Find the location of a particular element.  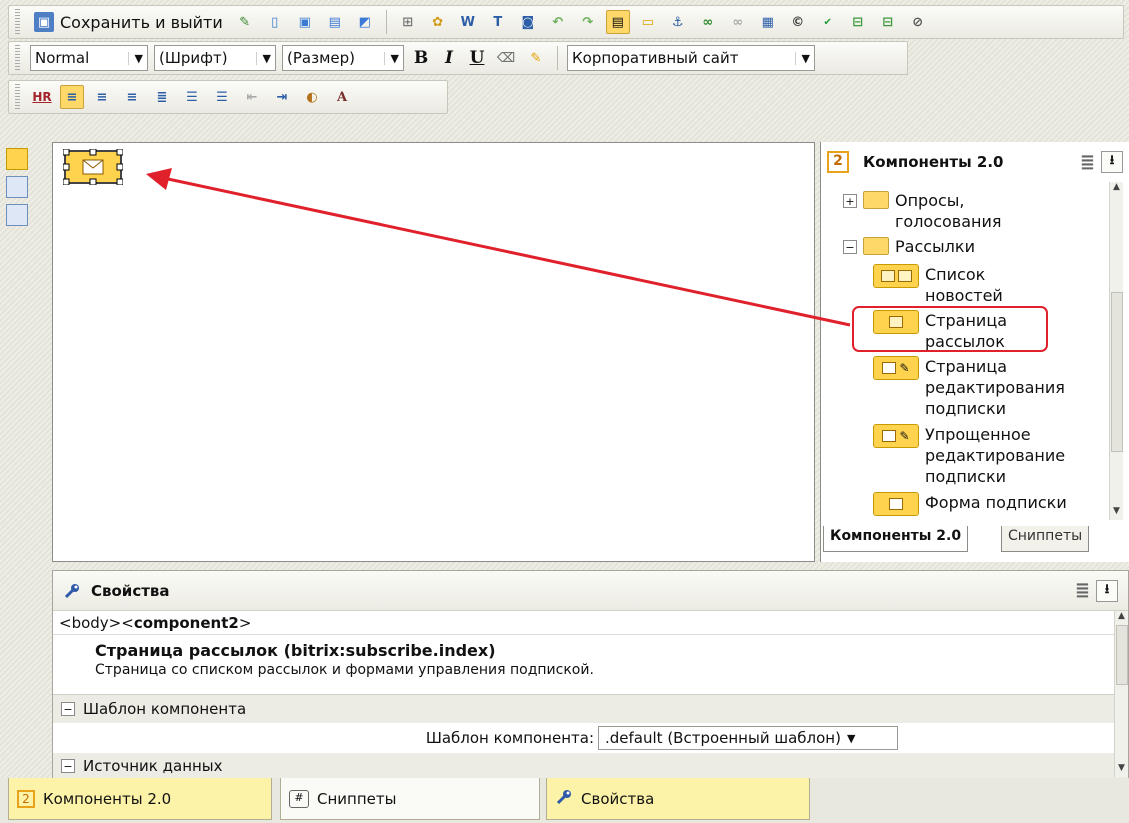

components-panel-title: Компоненты 2.0 is located at coordinates (933, 162).